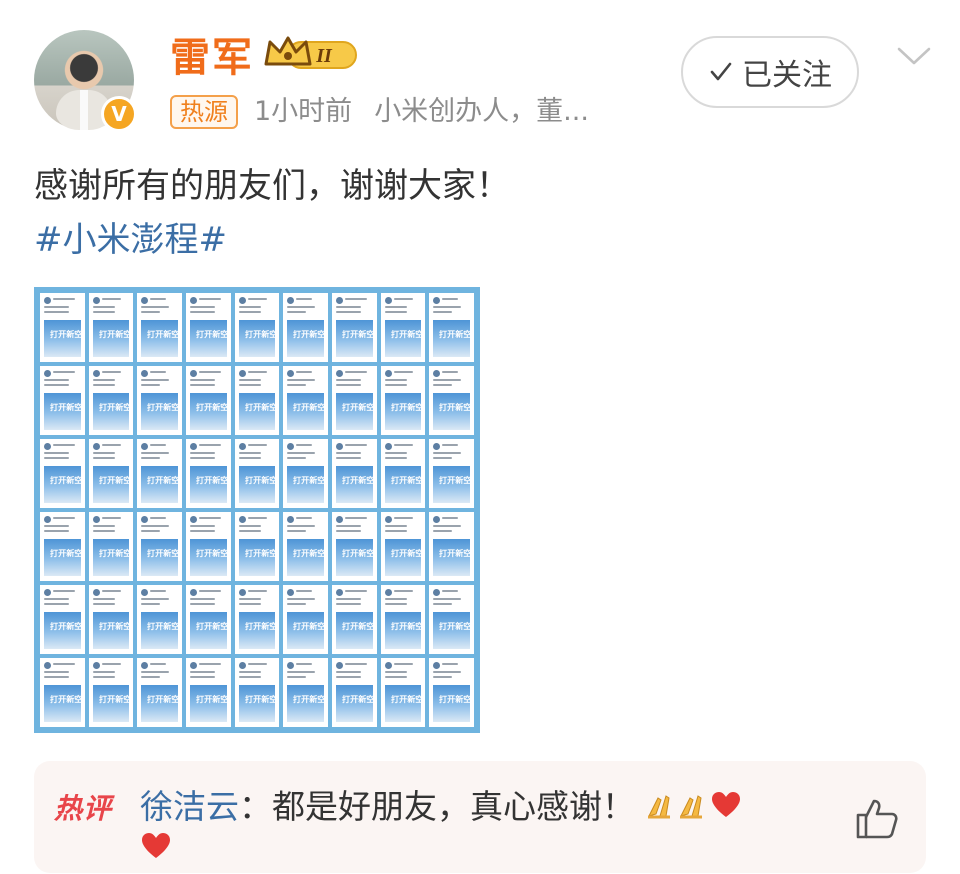  What do you see at coordinates (770, 72) in the screenshot?
I see `follow-button: 已关注` at bounding box center [770, 72].